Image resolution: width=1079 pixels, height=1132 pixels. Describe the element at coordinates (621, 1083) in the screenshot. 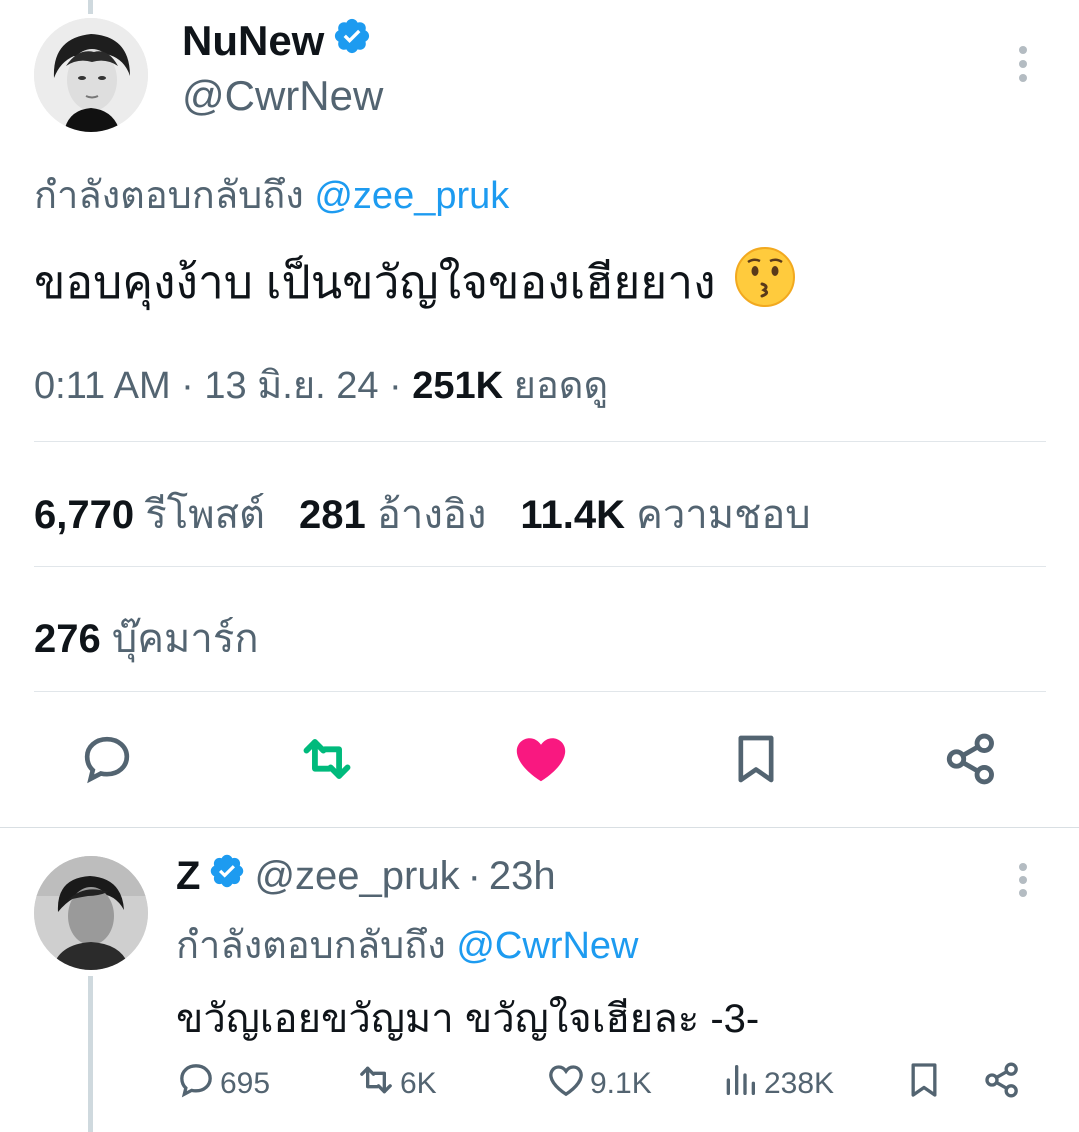

I see `reply-likes-count: 9.1K` at that location.